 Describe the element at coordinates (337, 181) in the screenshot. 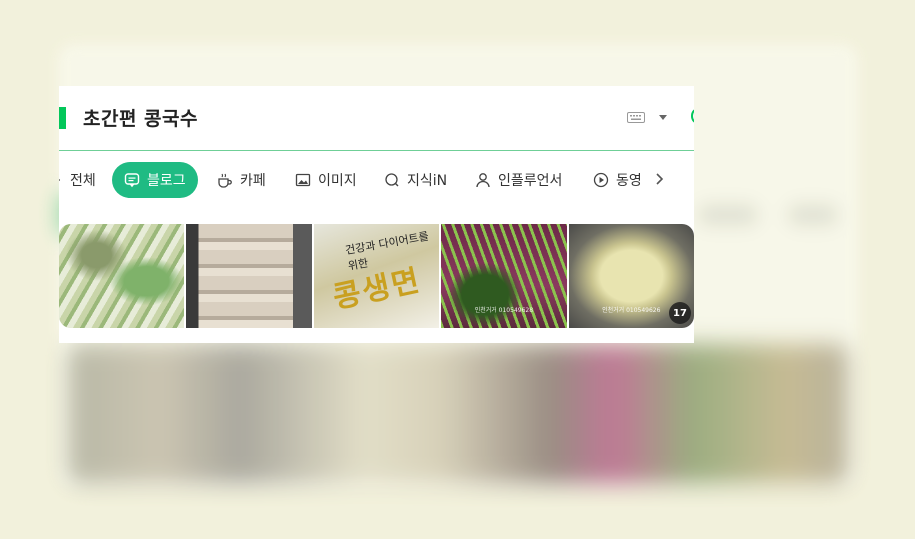

I see `tab-image-label: 이미지` at that location.